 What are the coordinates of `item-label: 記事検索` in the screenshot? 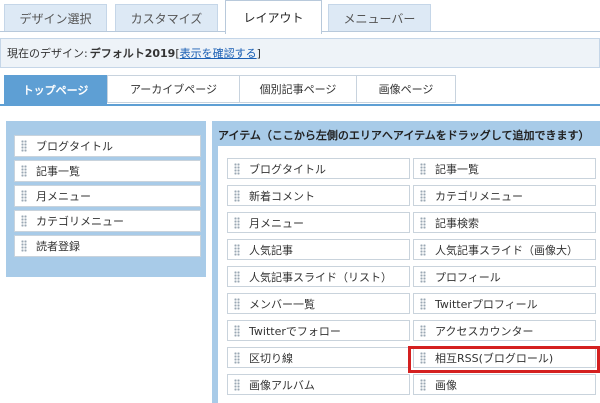 It's located at (457, 223).